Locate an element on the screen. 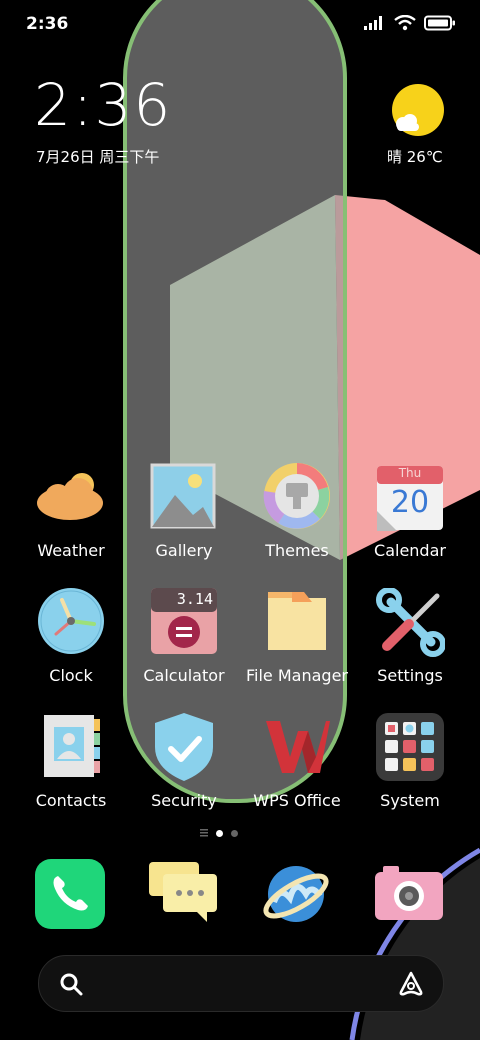 The width and height of the screenshot is (480, 1040). app-label: Security is located at coordinates (184, 800).